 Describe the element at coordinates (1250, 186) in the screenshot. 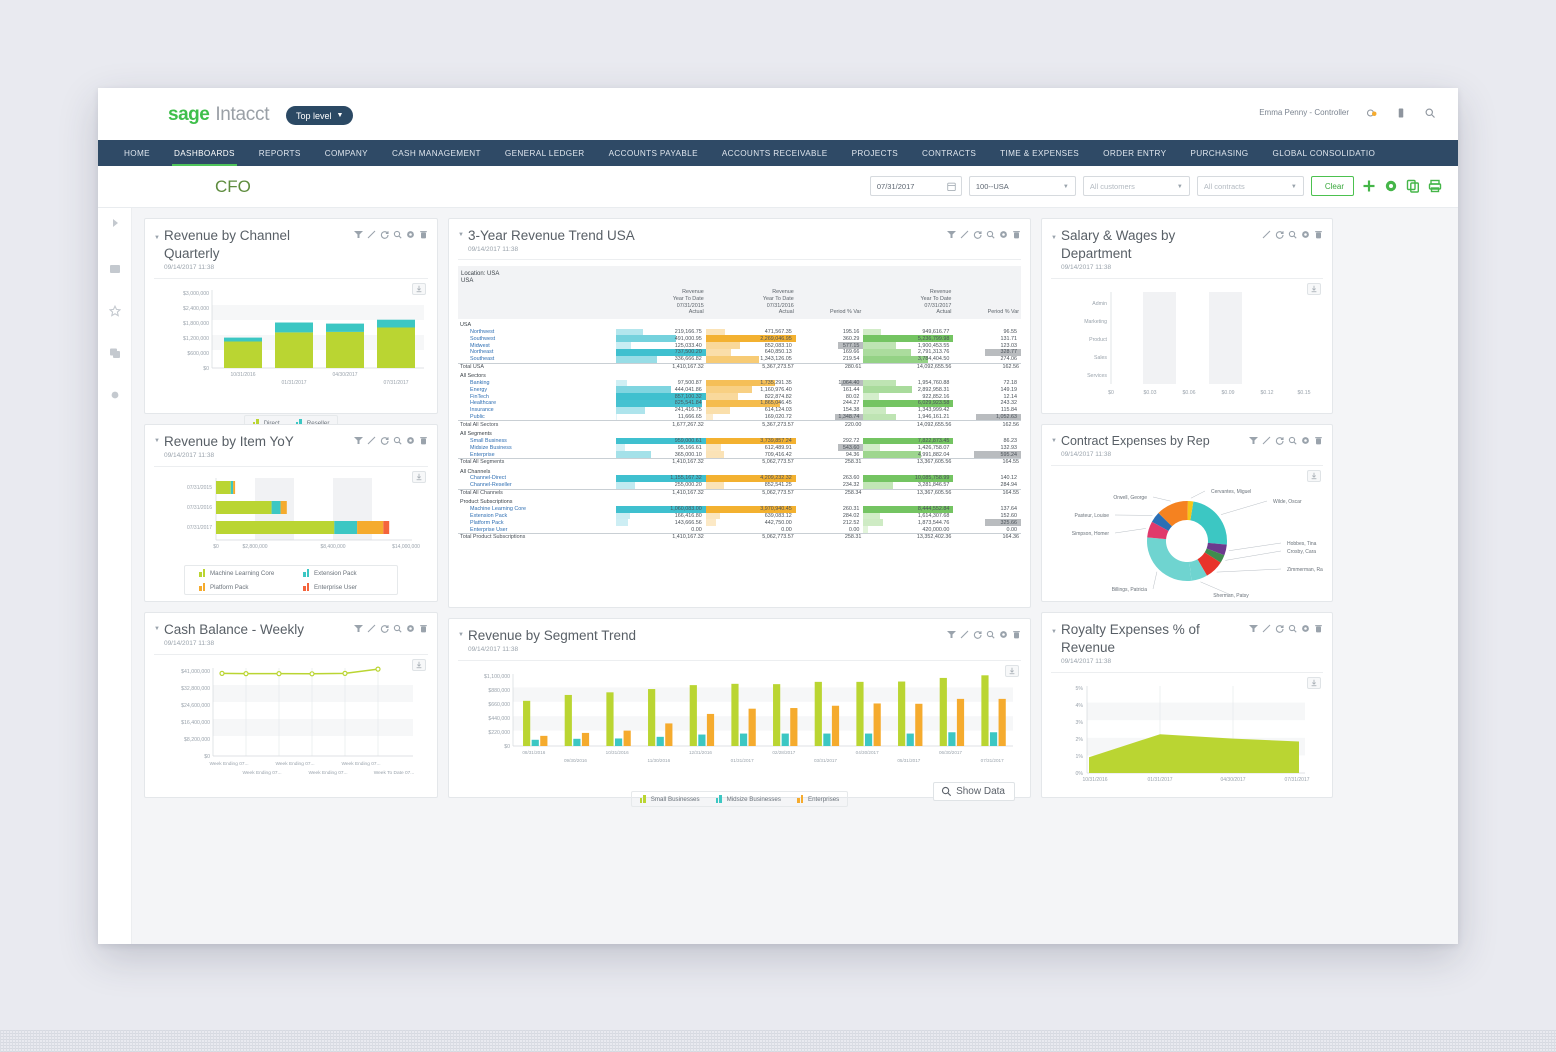

I see `contracts-filter-select: All contracts ▼` at that location.